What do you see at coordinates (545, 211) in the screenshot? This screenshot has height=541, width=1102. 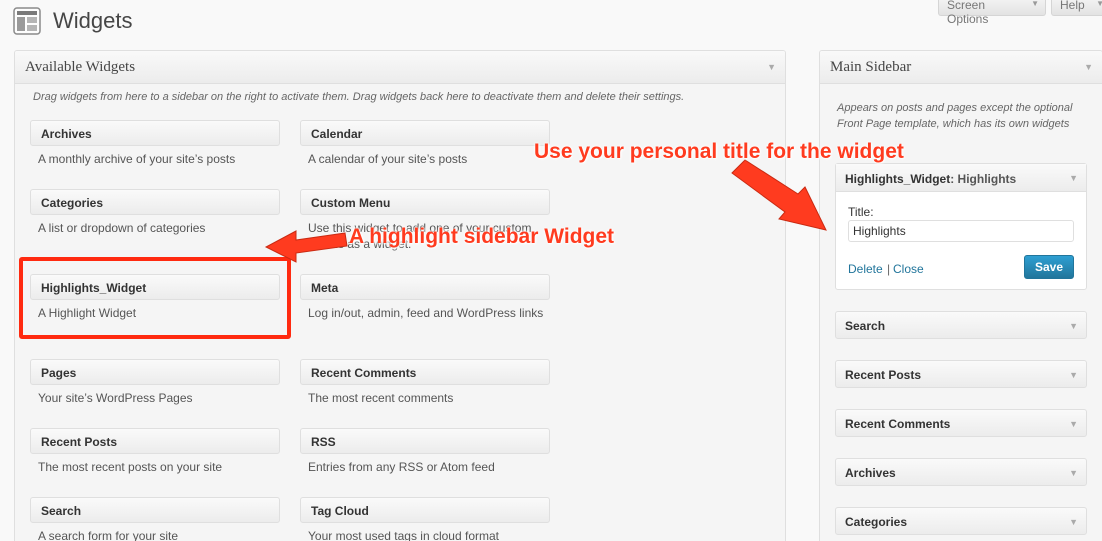 I see `annotation-arrows` at bounding box center [545, 211].